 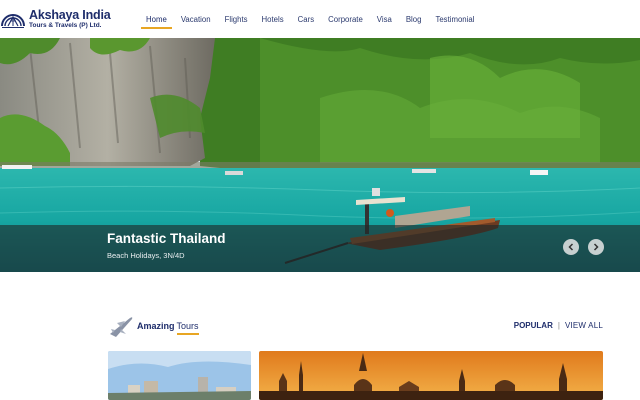 What do you see at coordinates (70, 14) in the screenshot?
I see `brand-name: Akshaya India` at bounding box center [70, 14].